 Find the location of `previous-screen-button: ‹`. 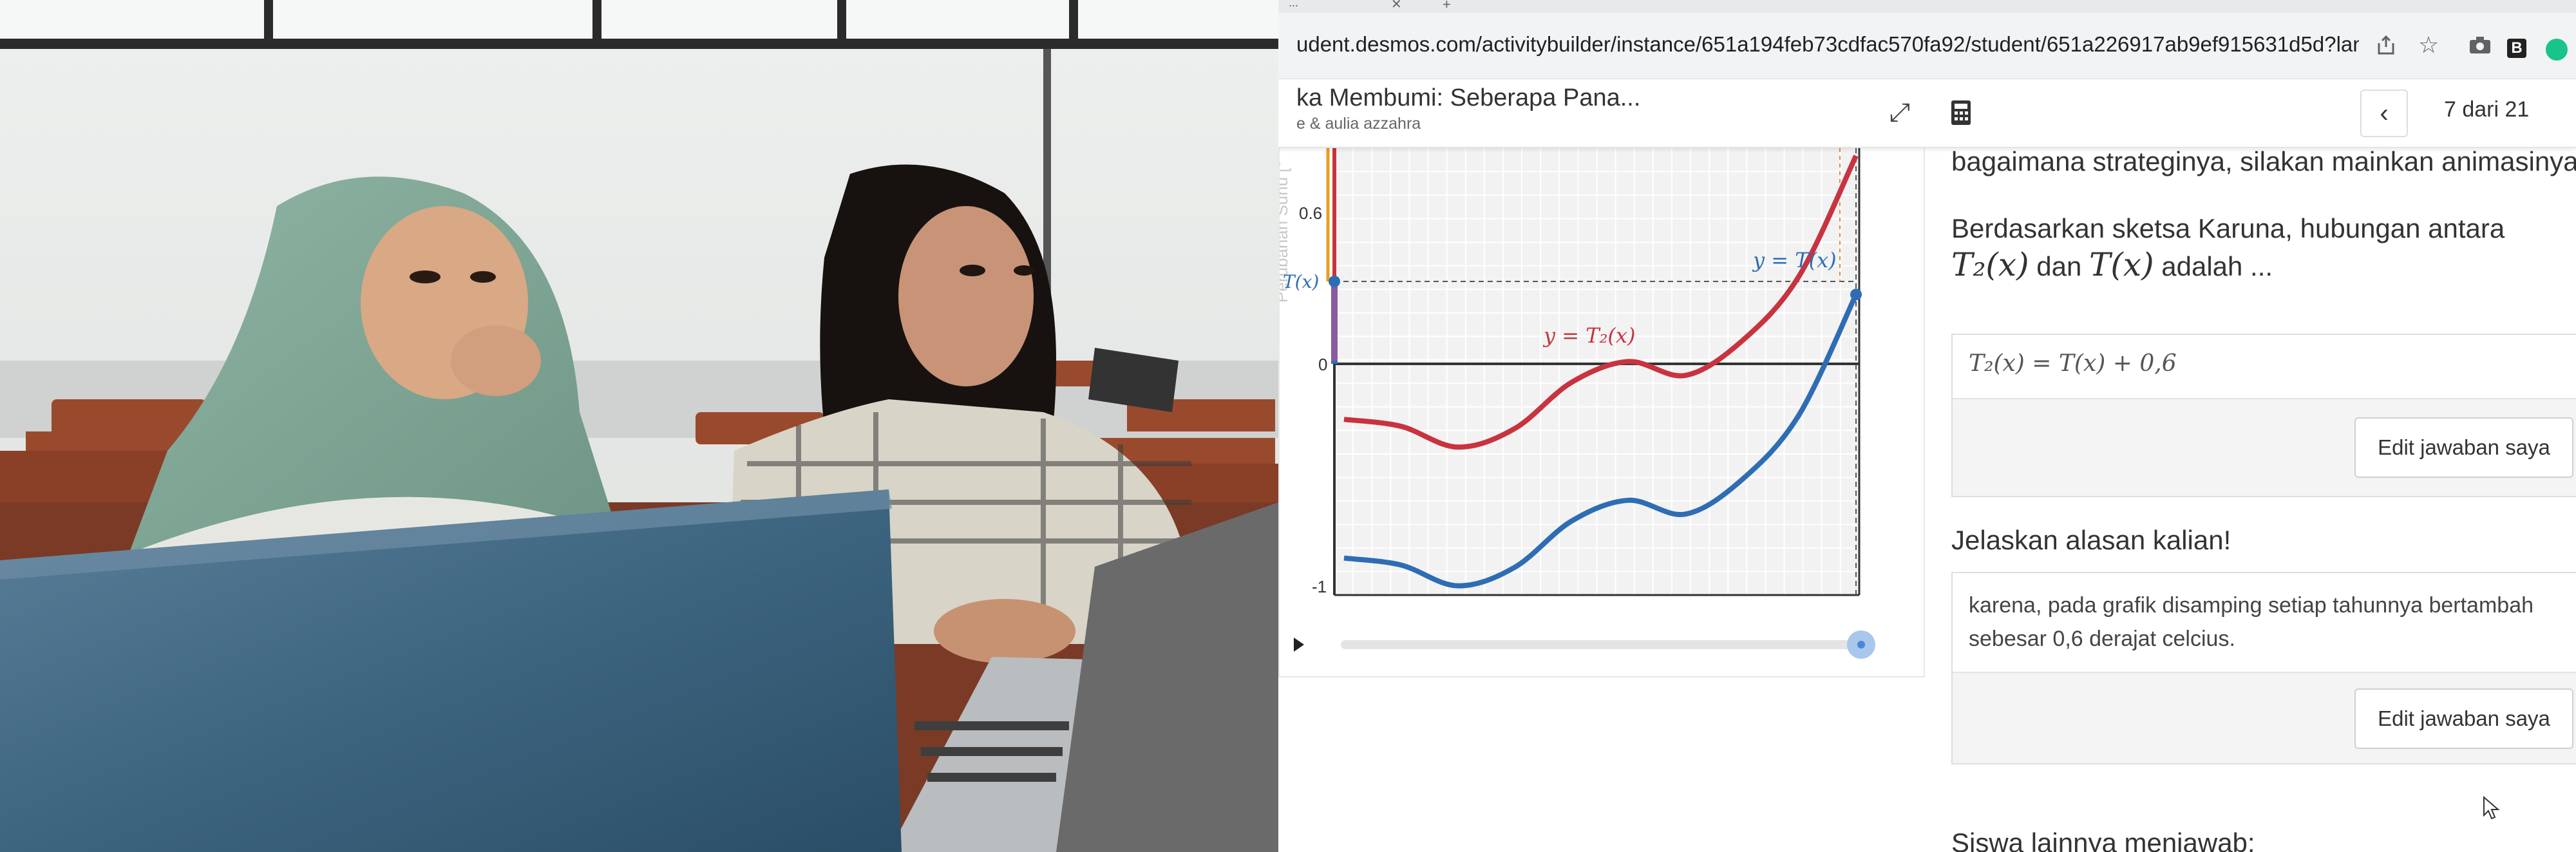

previous-screen-button: ‹ is located at coordinates (2384, 114).